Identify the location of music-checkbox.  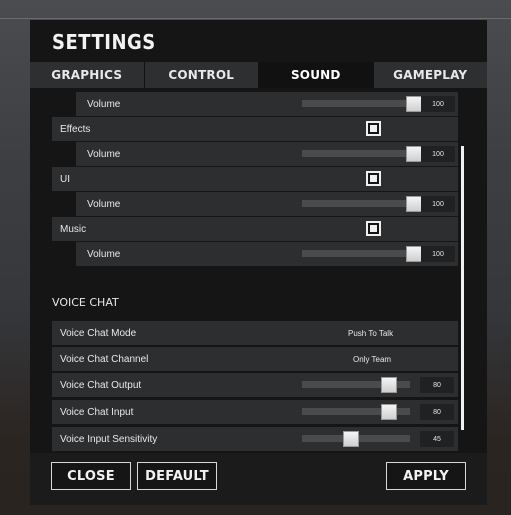
(373, 228).